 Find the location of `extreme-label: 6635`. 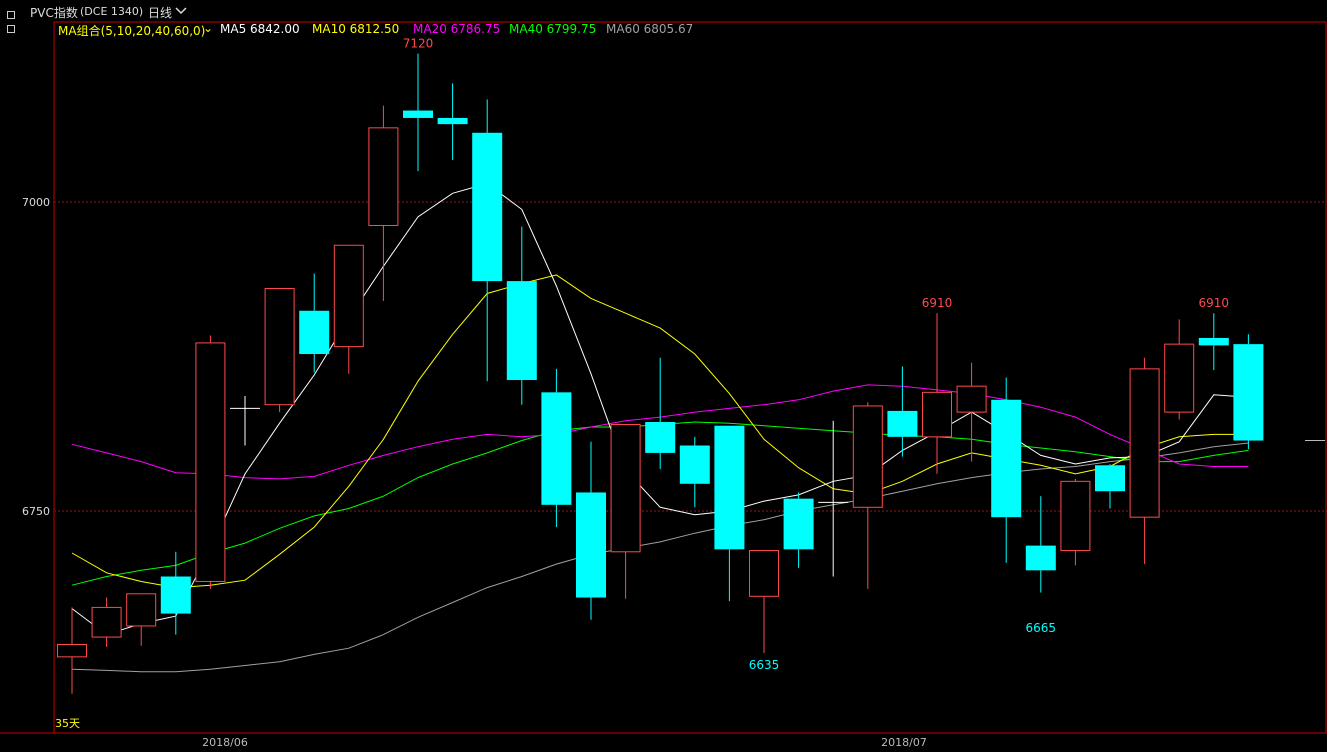

extreme-label: 6635 is located at coordinates (764, 665).